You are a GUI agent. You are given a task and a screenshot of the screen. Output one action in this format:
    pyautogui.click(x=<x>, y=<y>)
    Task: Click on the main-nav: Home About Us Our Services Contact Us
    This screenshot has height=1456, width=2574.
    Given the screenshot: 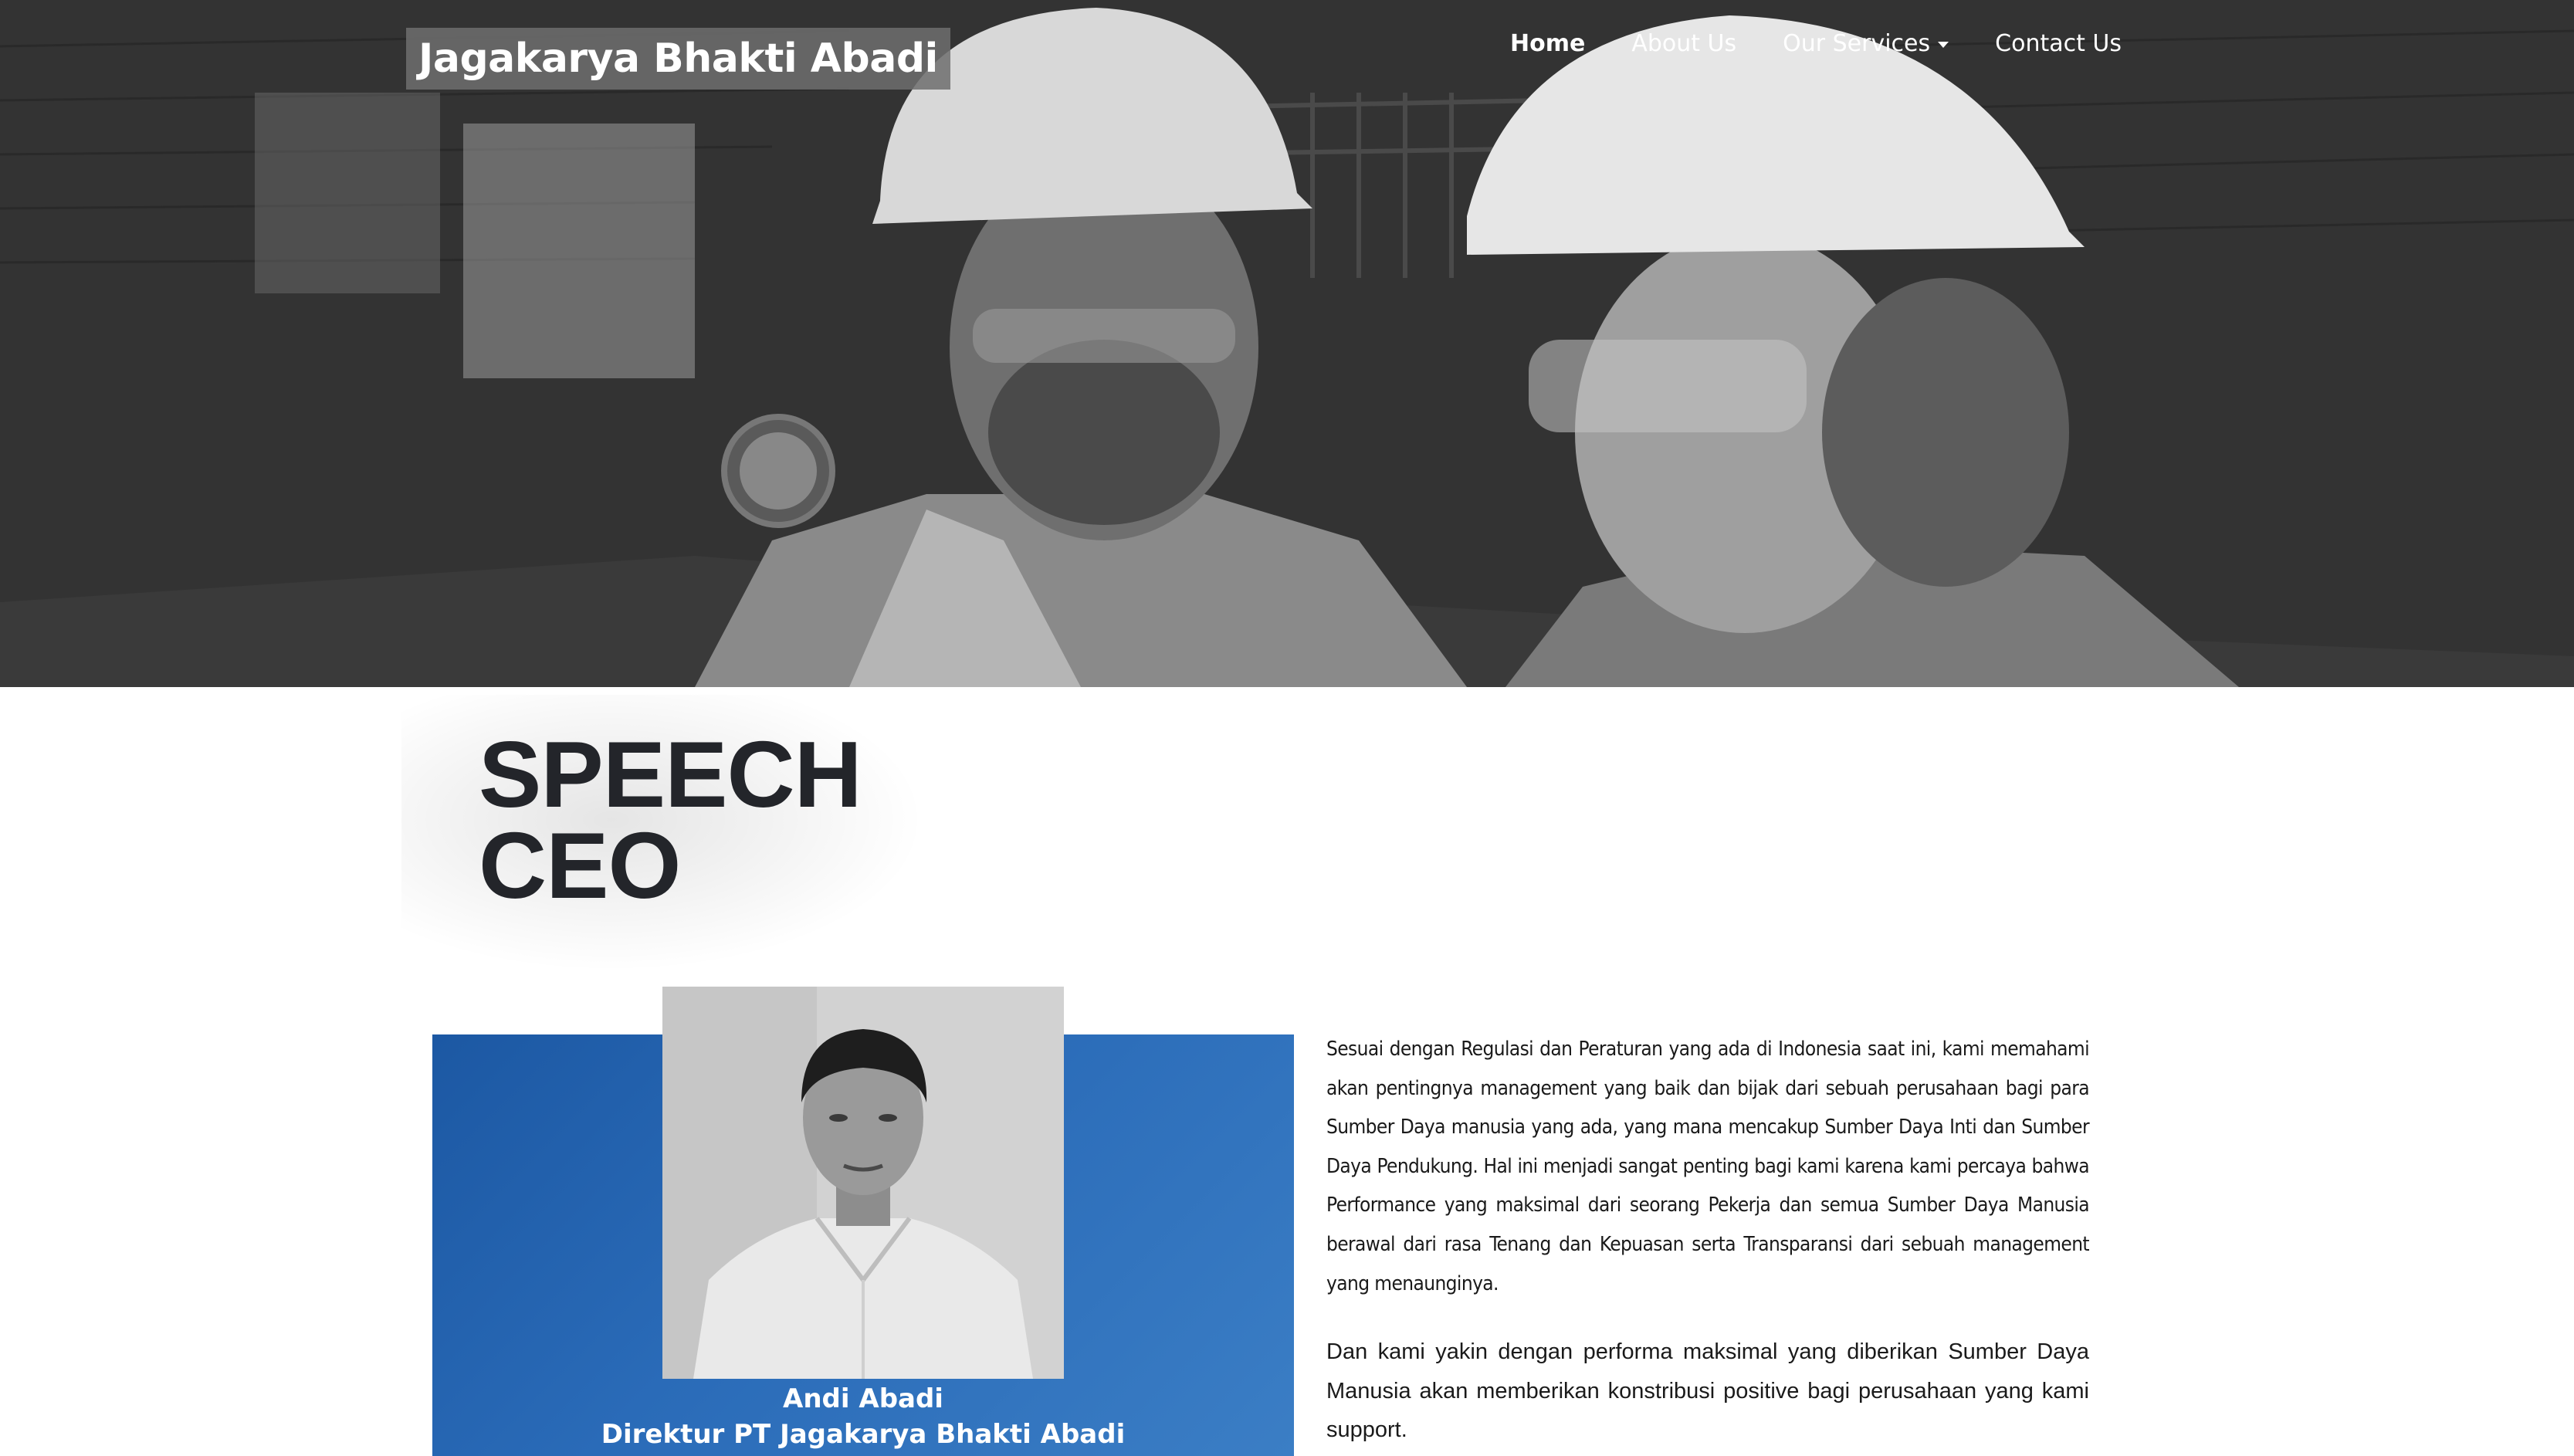 What is the action you would take?
    pyautogui.click(x=1816, y=44)
    